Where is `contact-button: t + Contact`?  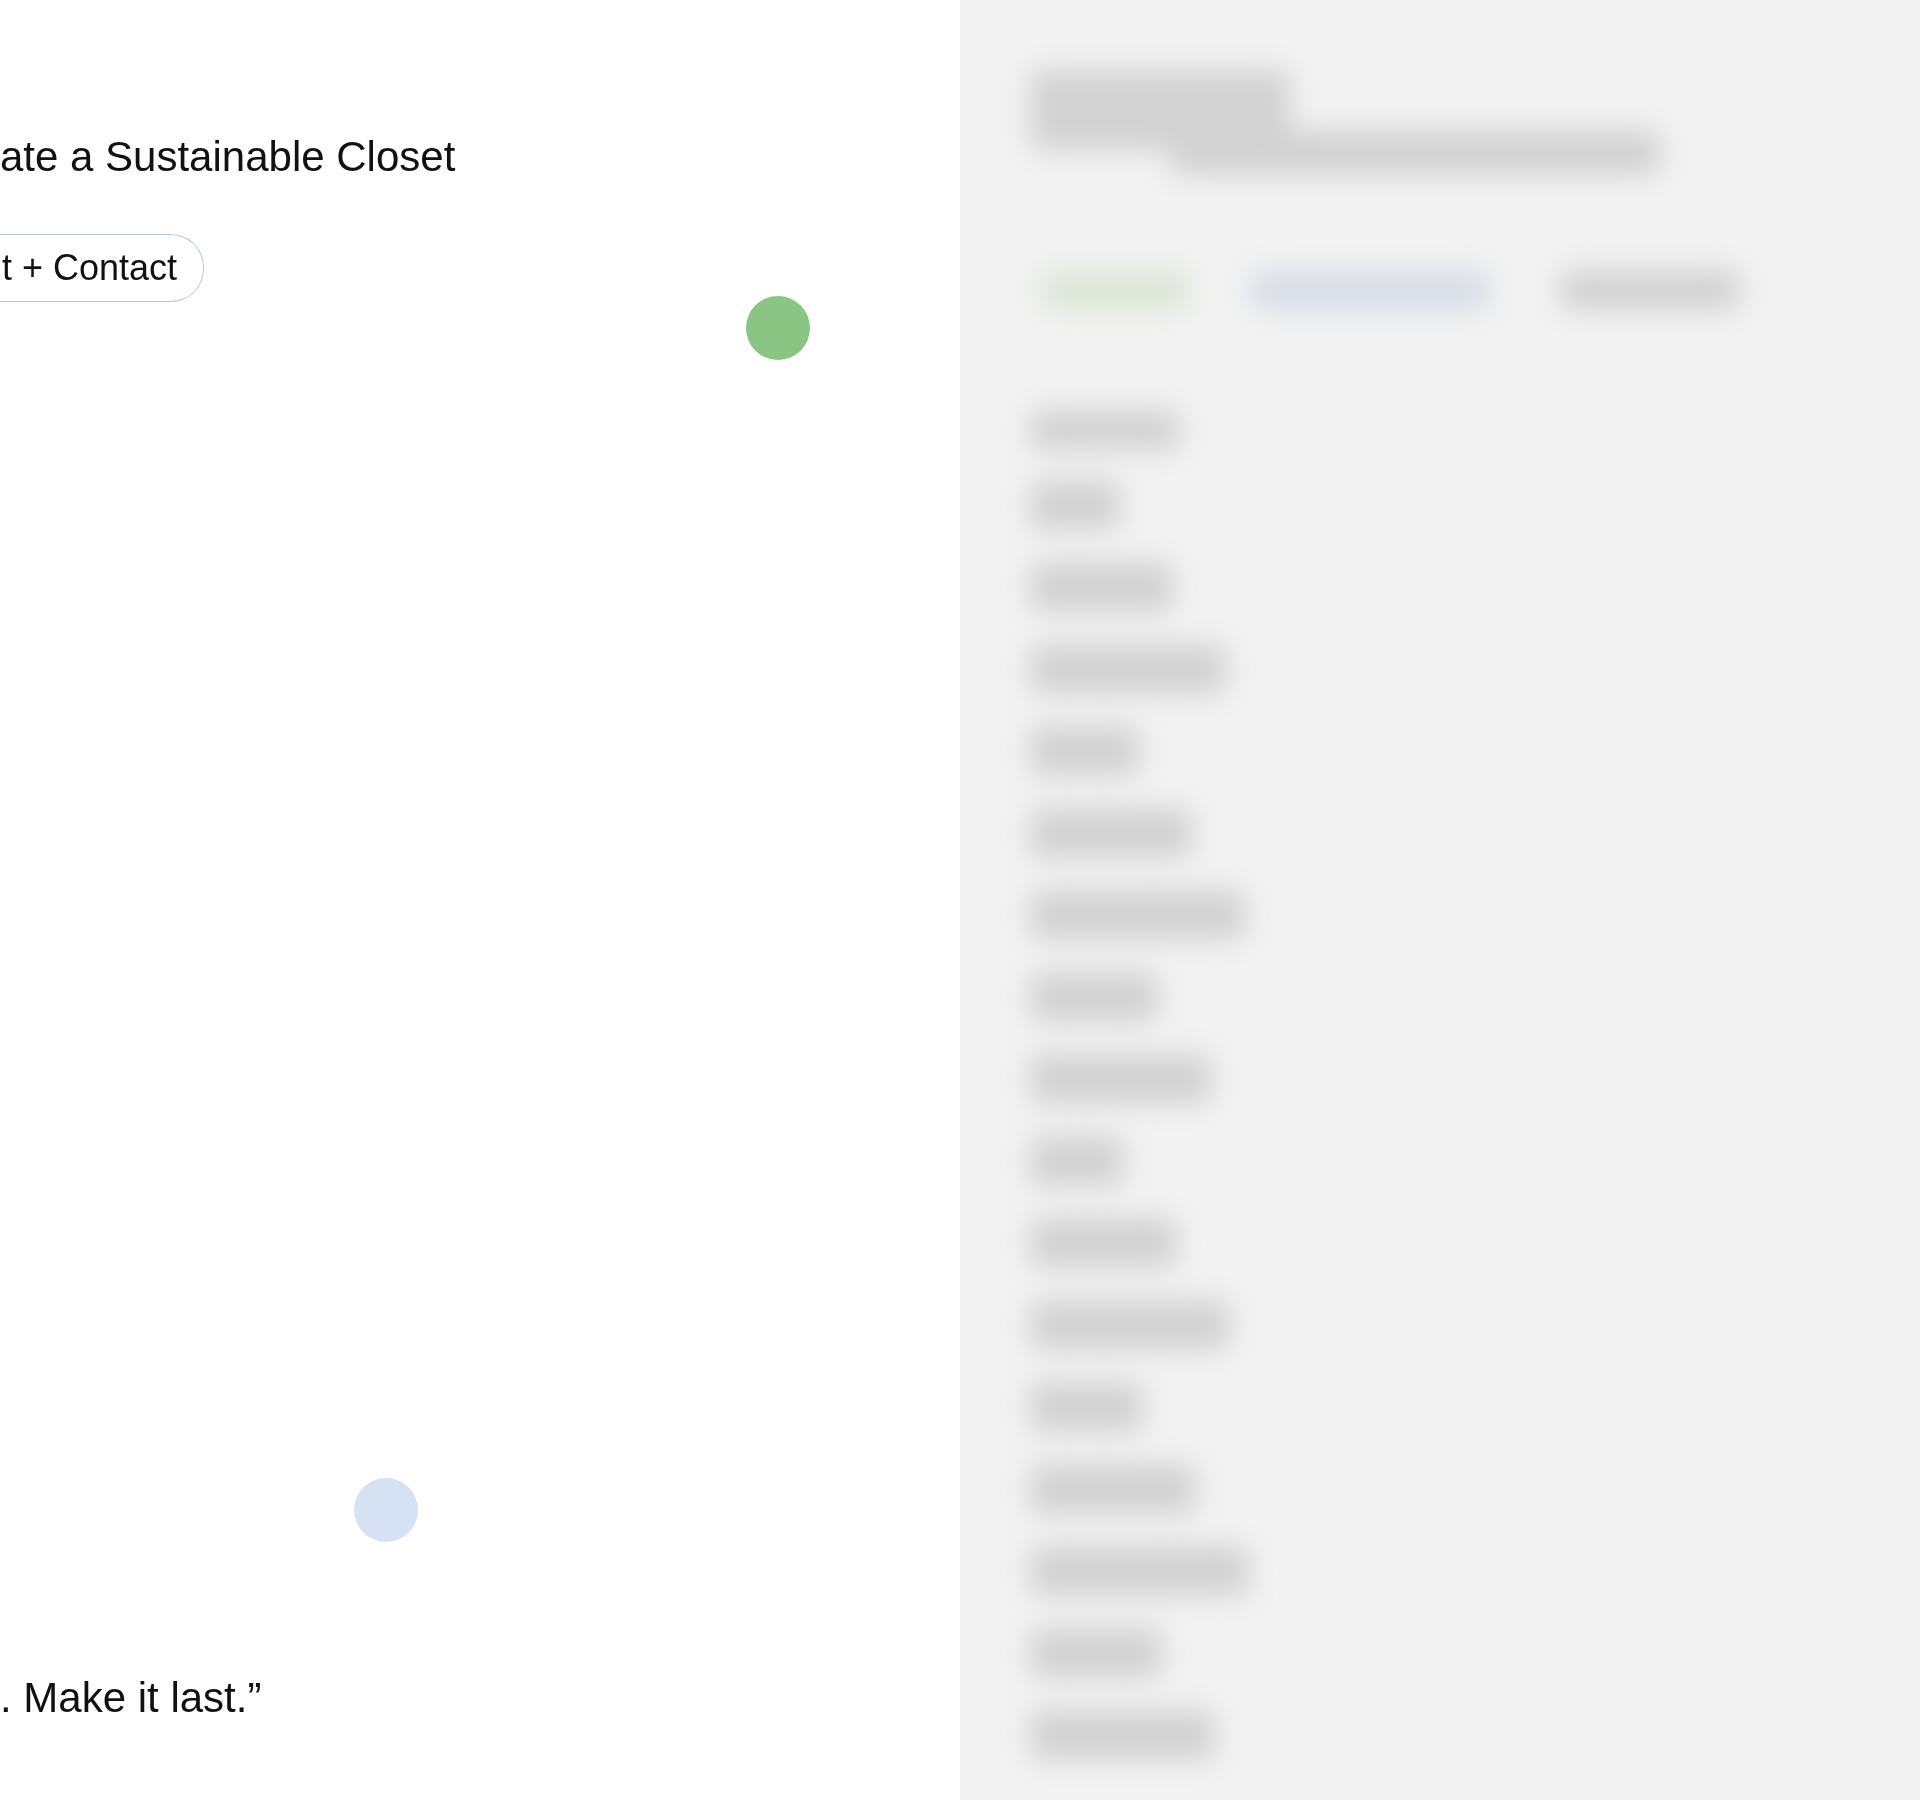
contact-button: t + Contact is located at coordinates (102, 268).